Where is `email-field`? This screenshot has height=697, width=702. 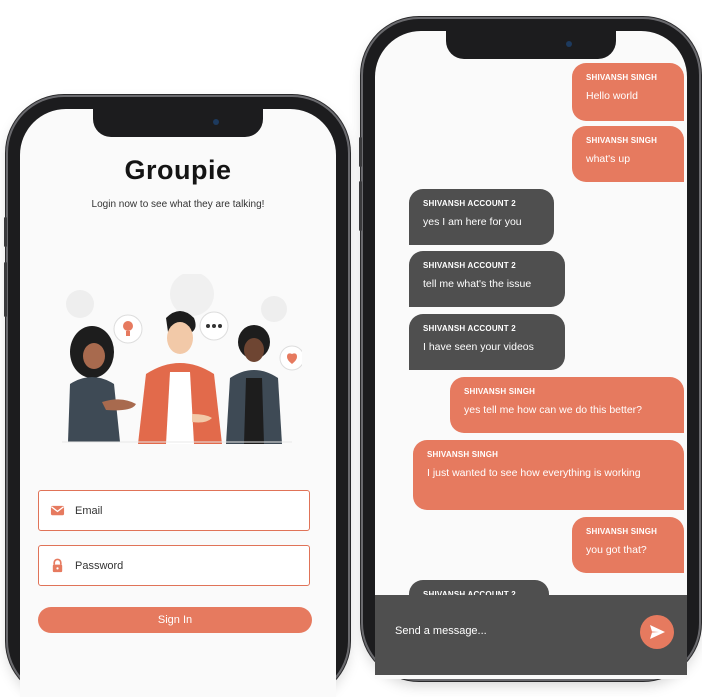 email-field is located at coordinates (174, 510).